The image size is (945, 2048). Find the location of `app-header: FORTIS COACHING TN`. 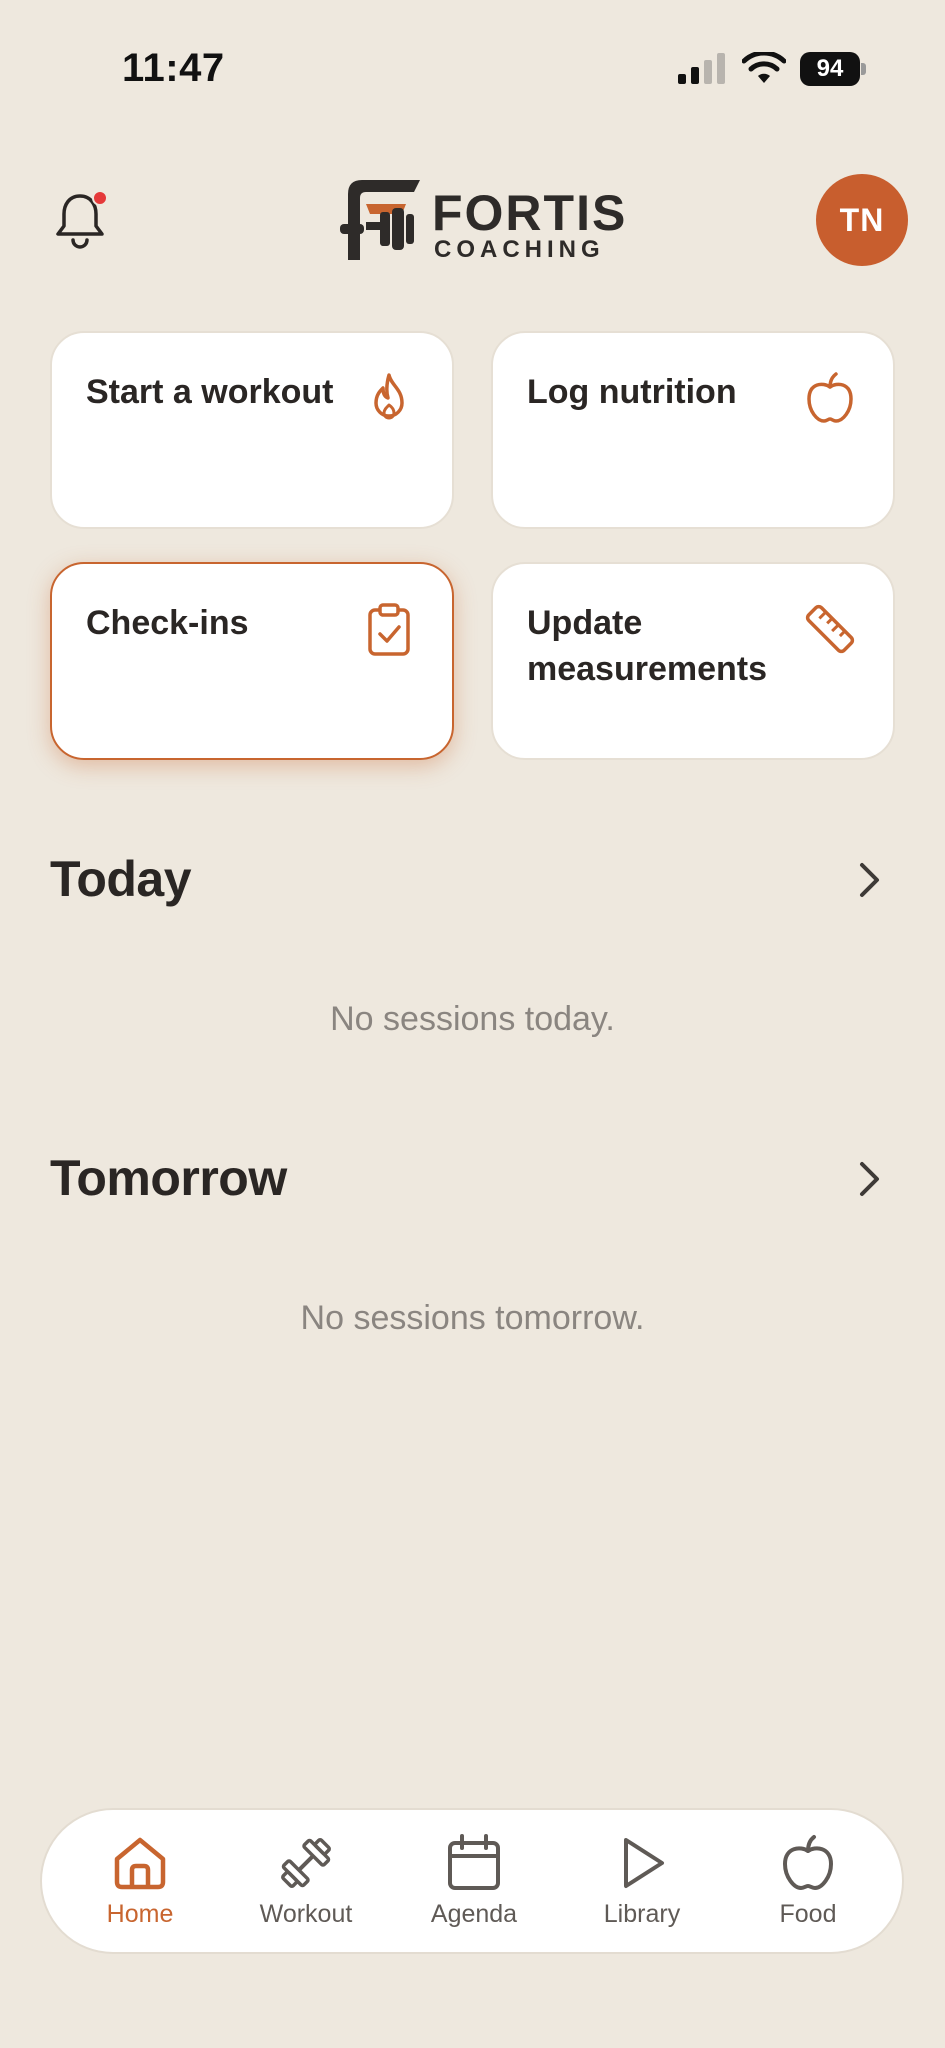

app-header: FORTIS COACHING TN is located at coordinates (472, 220).